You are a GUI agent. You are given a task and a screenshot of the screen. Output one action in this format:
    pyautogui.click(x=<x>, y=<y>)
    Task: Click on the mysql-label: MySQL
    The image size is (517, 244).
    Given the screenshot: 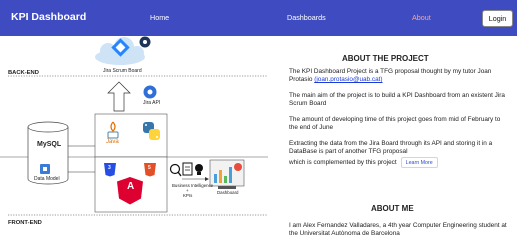 What is the action you would take?
    pyautogui.click(x=49, y=144)
    